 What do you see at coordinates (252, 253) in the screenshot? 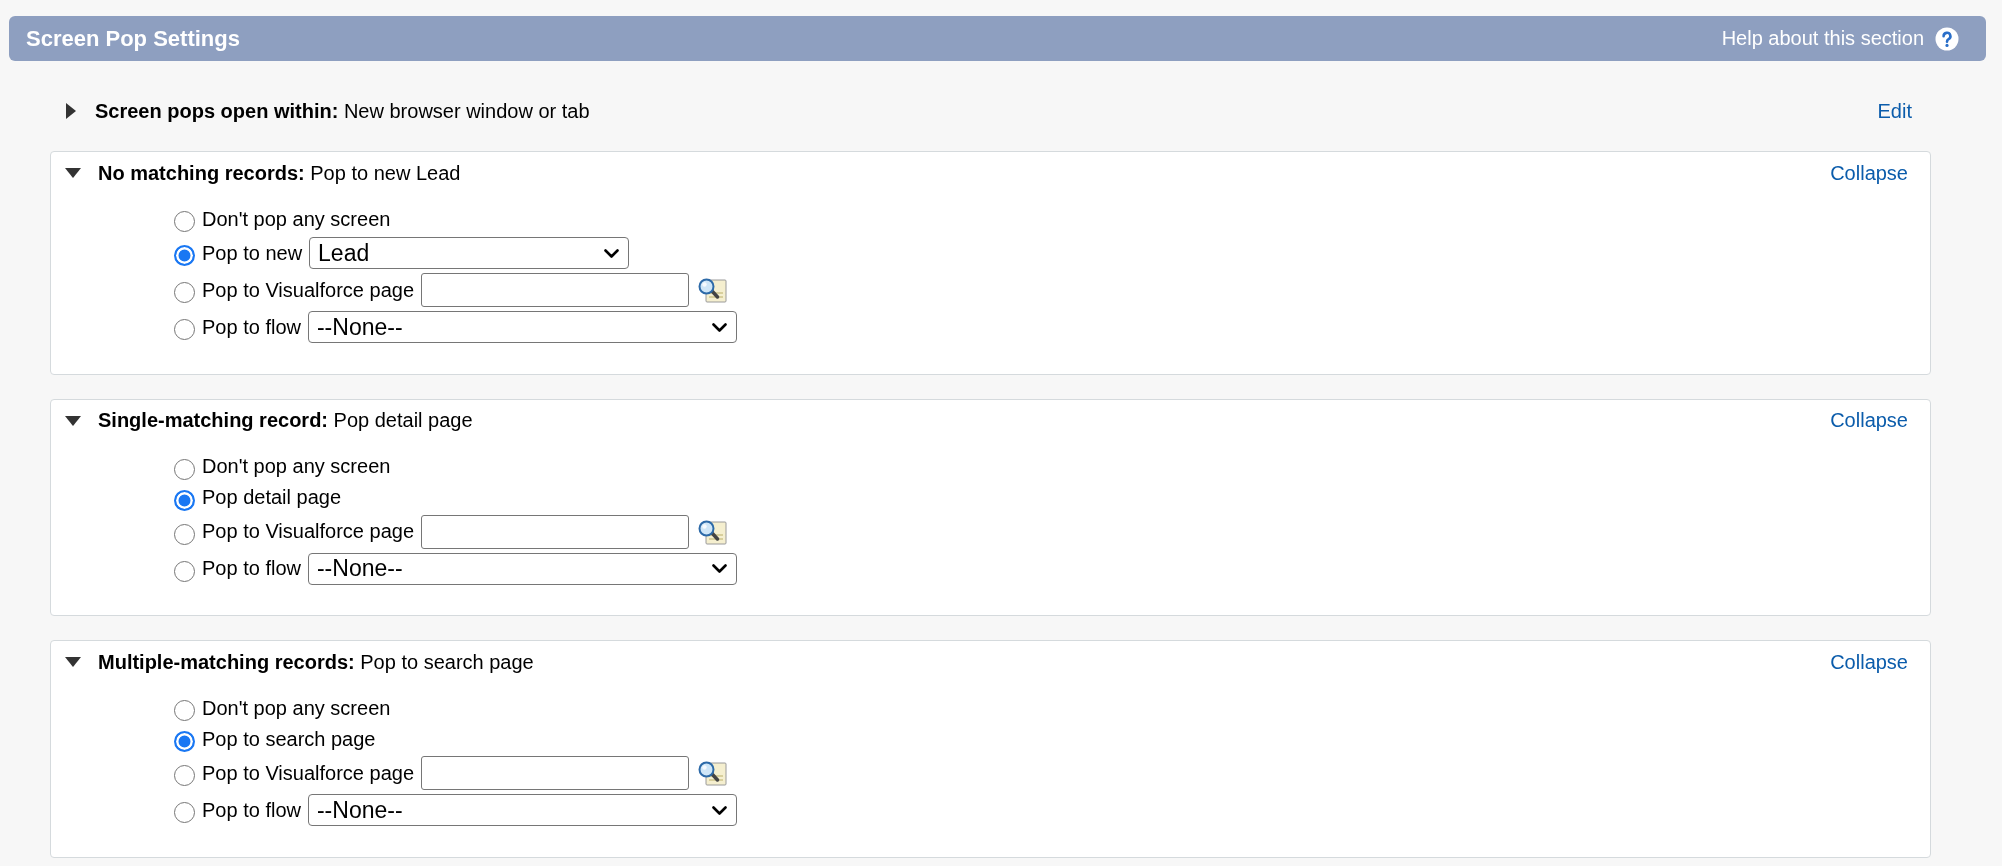
I see `option-label: Pop to new` at bounding box center [252, 253].